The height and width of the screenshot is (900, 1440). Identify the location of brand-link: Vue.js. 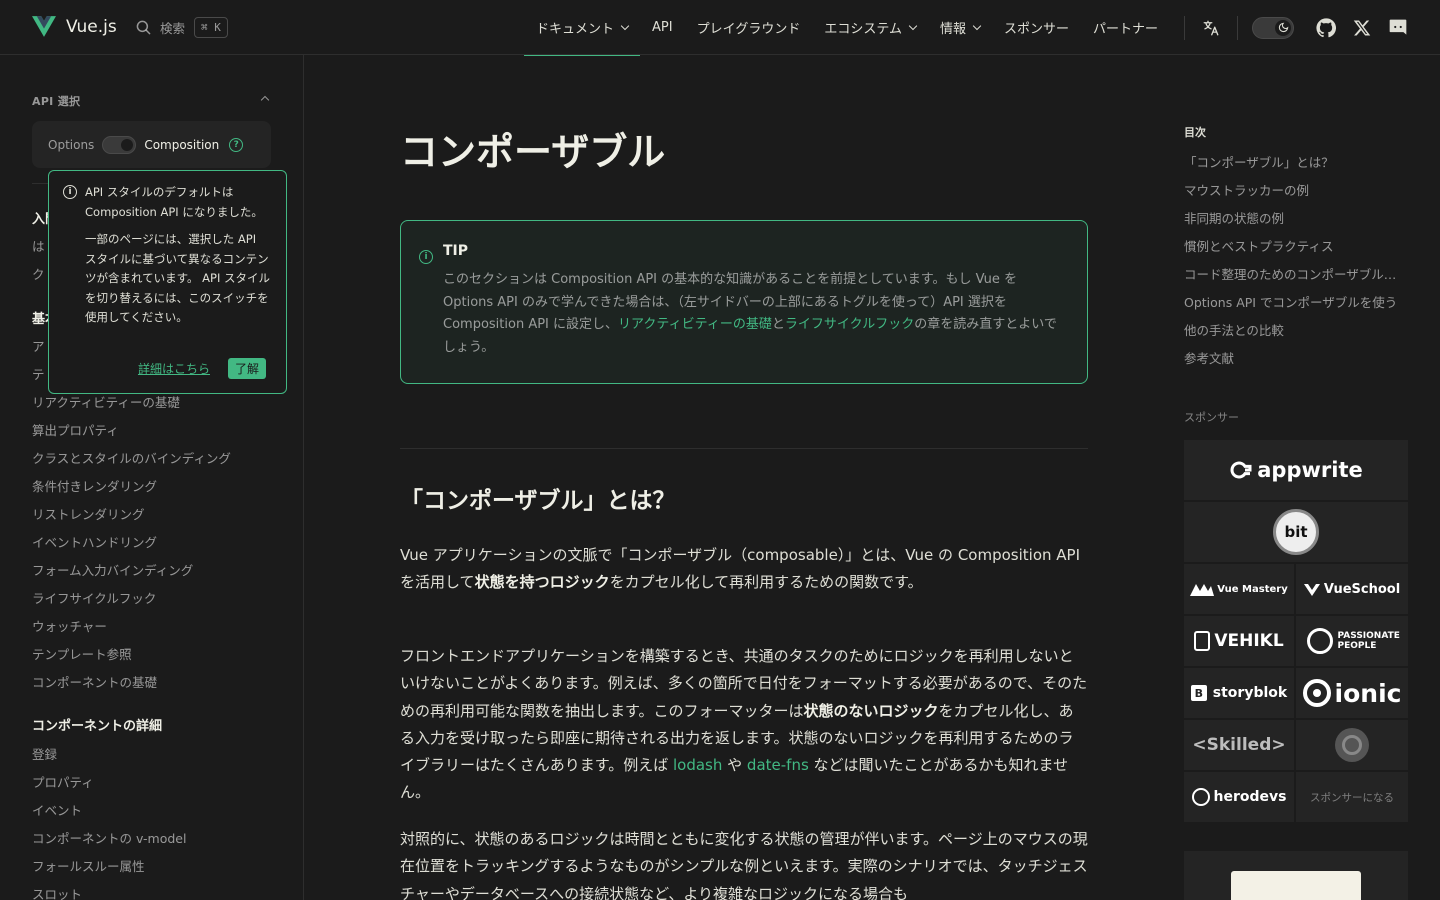
(74, 26).